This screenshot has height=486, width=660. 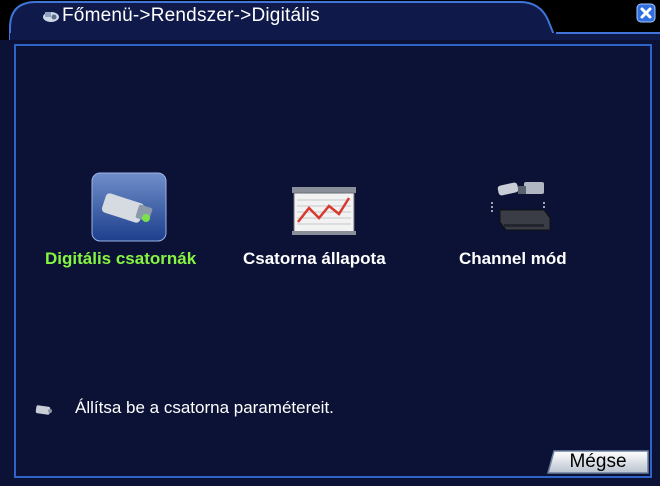 I want to click on hint-text: Állítsa be a csatorna paramétereit., so click(x=204, y=407).